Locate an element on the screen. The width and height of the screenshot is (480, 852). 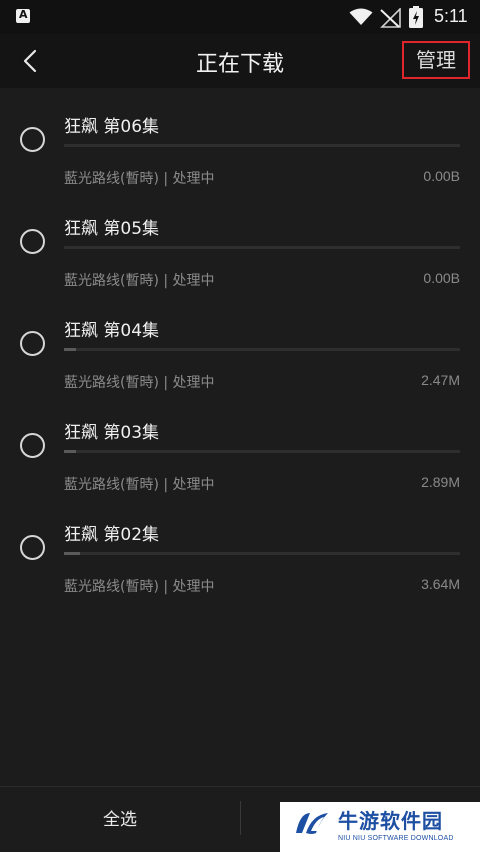
download-item: 狂飙 第06集 藍光路线(暫時) | 处理中 0.00B is located at coordinates (240, 139).